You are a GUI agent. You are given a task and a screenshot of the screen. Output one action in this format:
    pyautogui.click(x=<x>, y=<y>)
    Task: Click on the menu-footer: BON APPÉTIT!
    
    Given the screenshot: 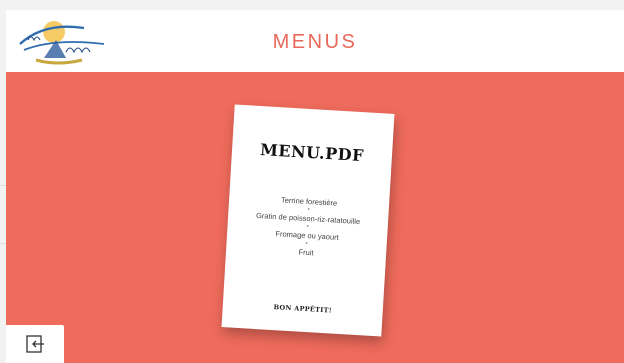 What is the action you would take?
    pyautogui.click(x=303, y=309)
    